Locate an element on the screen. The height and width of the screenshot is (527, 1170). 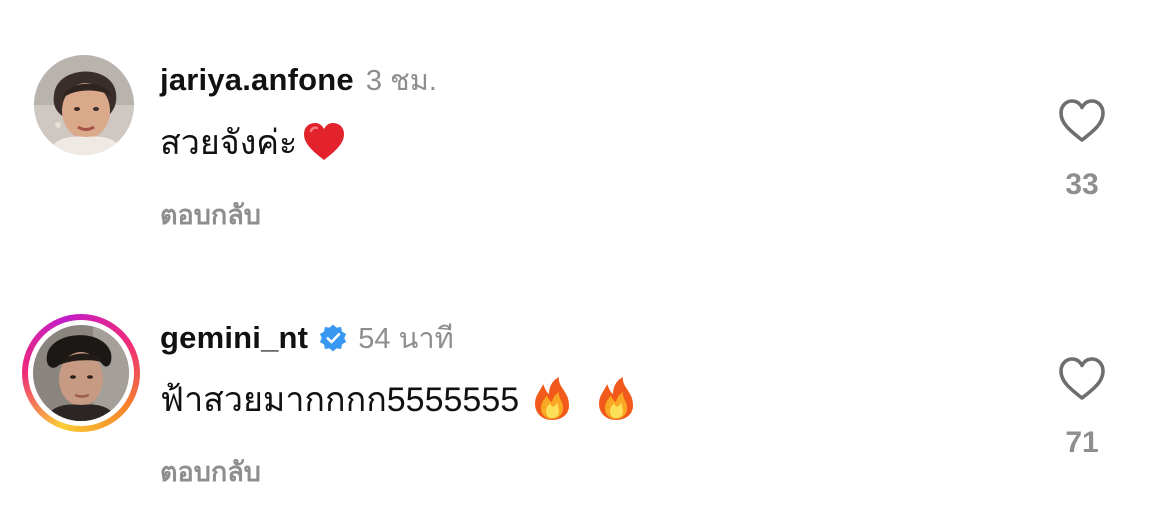
red-heart-emoji is located at coordinates (324, 142).